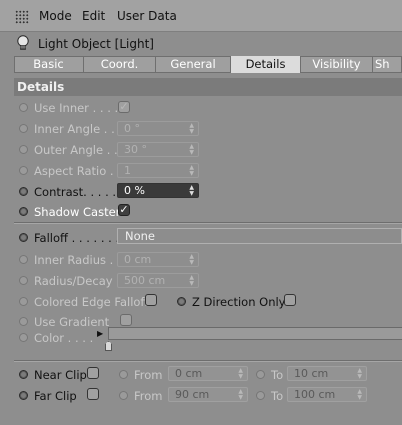  What do you see at coordinates (108, 346) in the screenshot?
I see `gradient-knob` at bounding box center [108, 346].